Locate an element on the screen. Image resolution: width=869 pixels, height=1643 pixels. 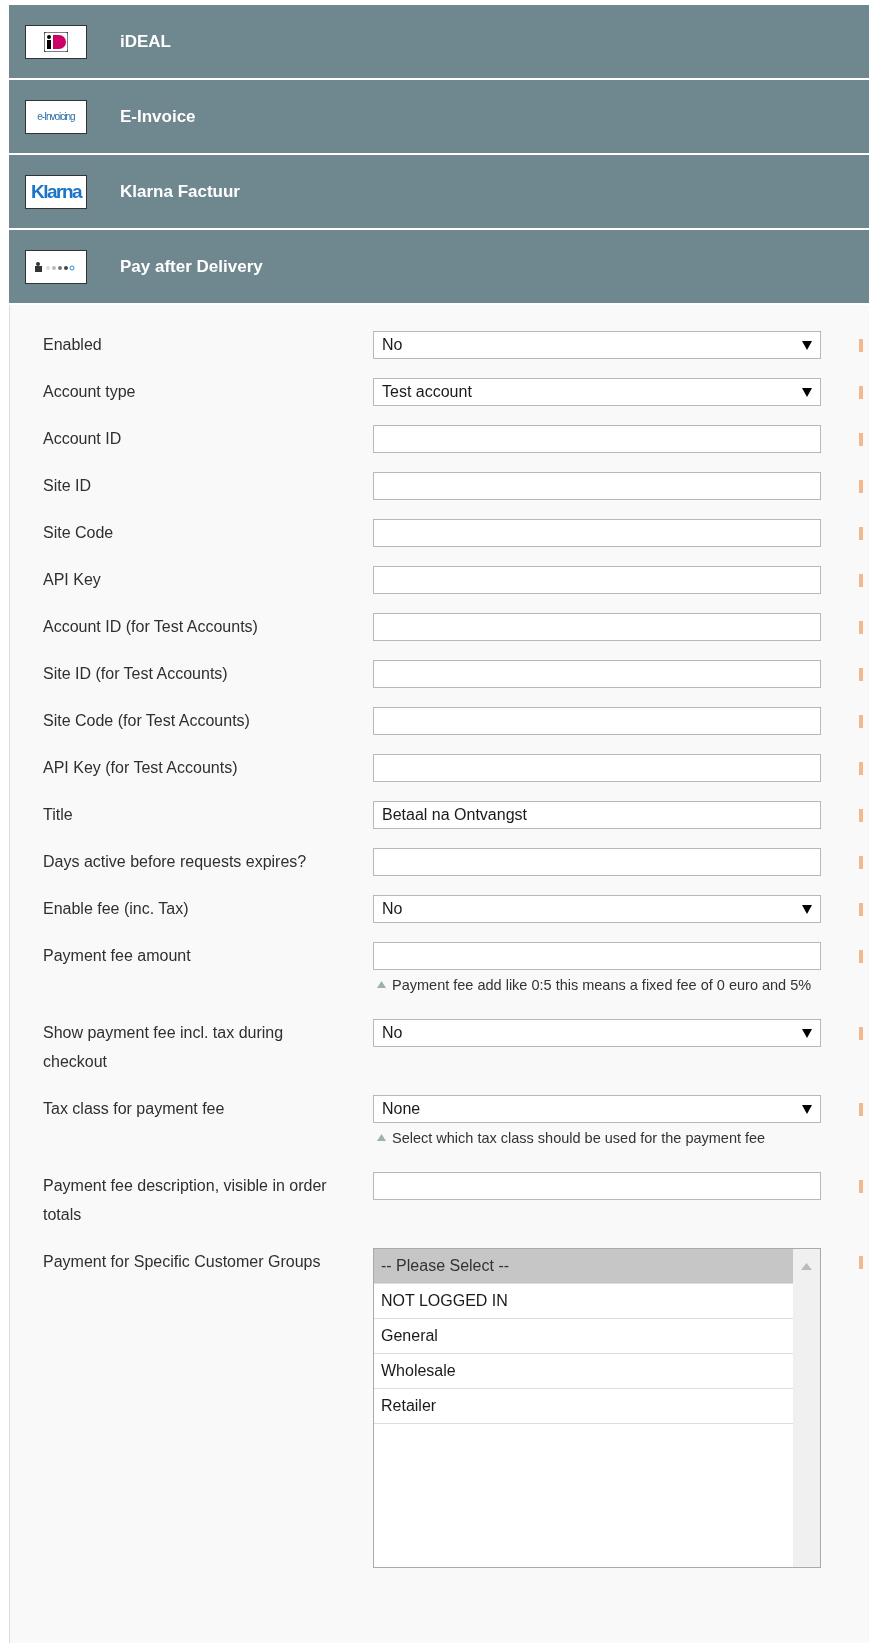
field-label: Account type is located at coordinates (90, 392).